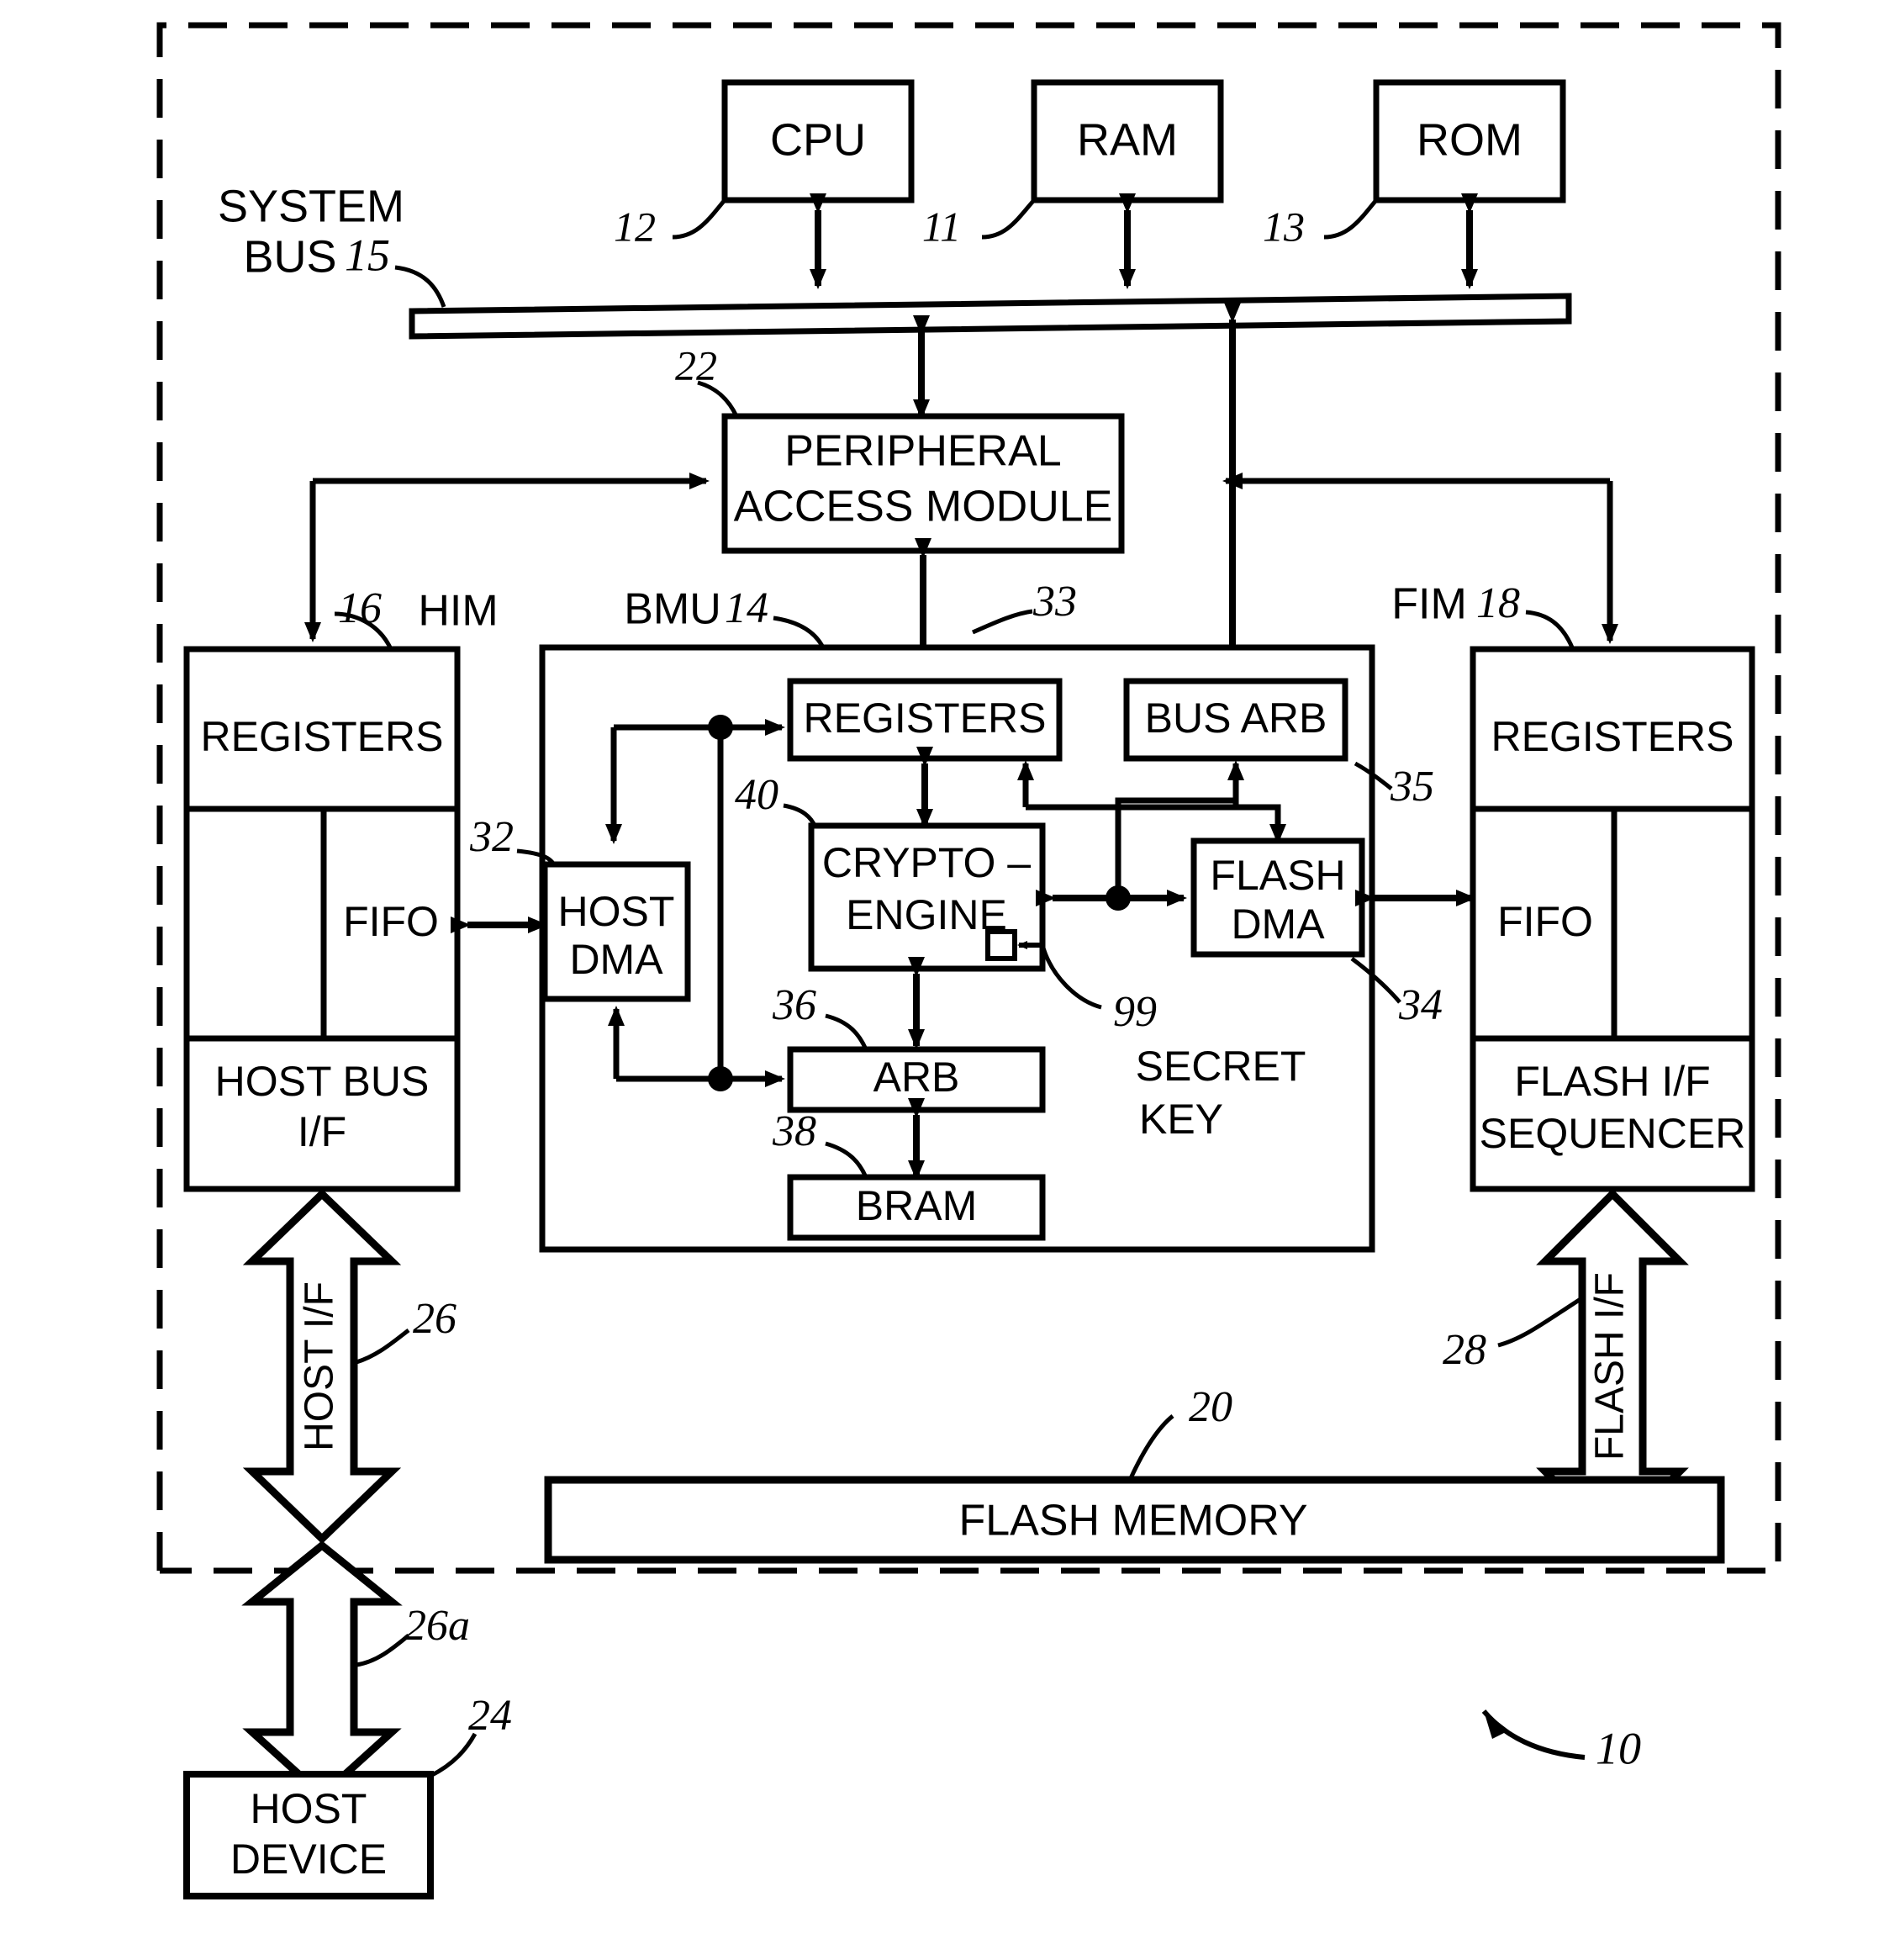  What do you see at coordinates (696, 365) in the screenshot?
I see `ref-22: 22` at bounding box center [696, 365].